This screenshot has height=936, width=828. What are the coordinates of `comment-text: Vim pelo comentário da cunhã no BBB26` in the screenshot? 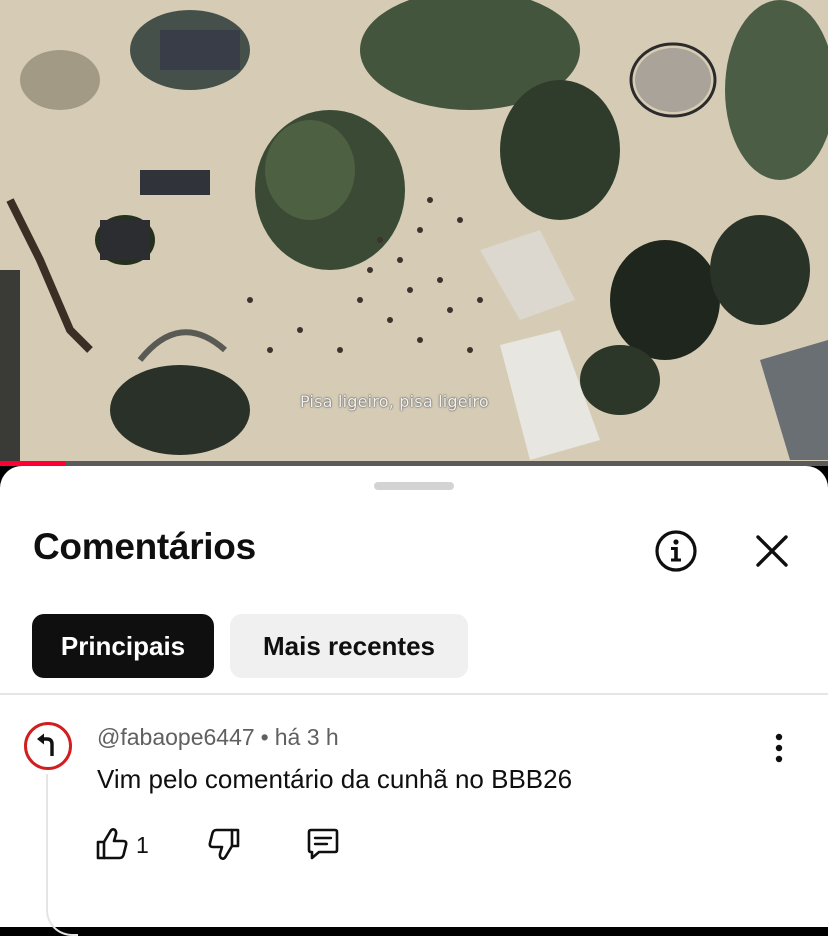 It's located at (335, 779).